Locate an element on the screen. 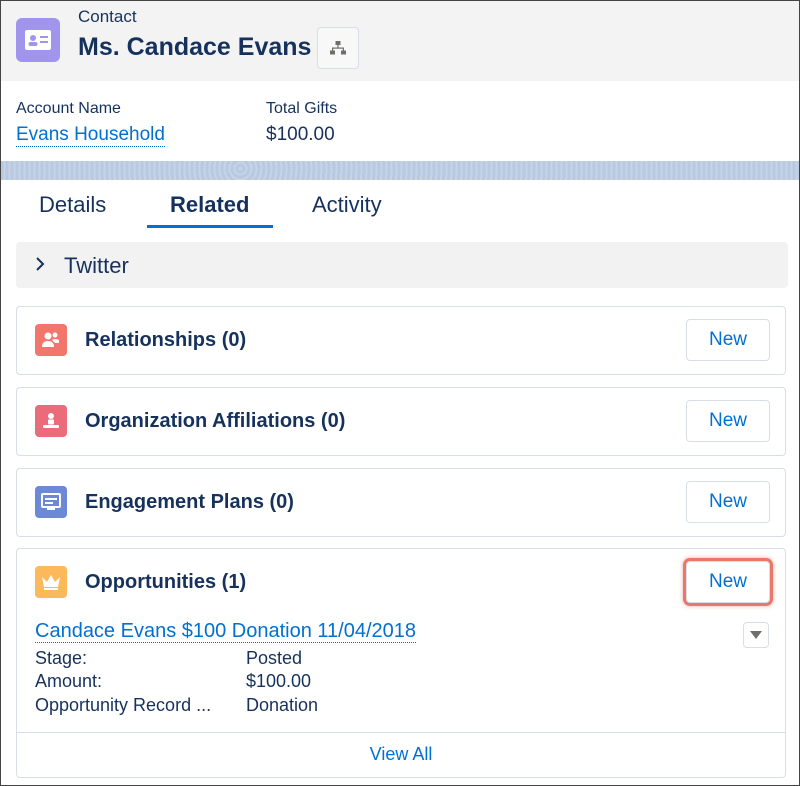 The height and width of the screenshot is (786, 800). hierarchy-button is located at coordinates (338, 48).